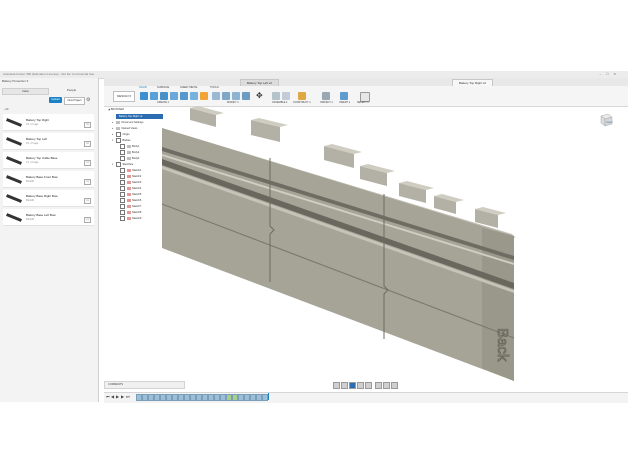 The image size is (628, 472). Describe the element at coordinates (608, 74) in the screenshot. I see `window-controls: – ☐ ✕` at that location.